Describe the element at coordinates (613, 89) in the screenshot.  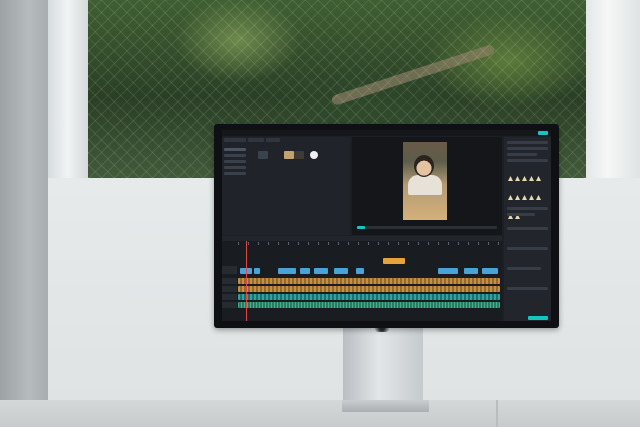
I see `window-frame-right` at that location.